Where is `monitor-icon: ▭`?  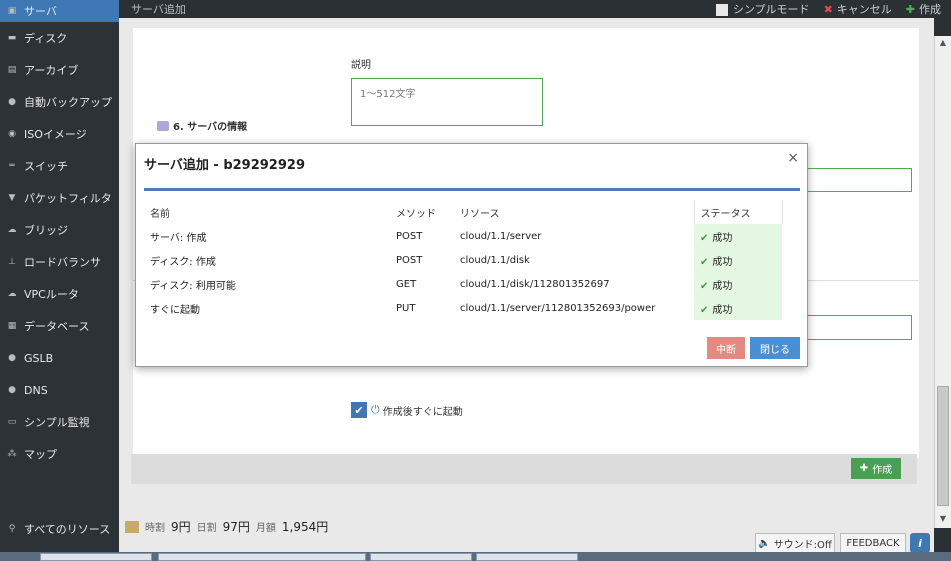 monitor-icon: ▭ is located at coordinates (12, 422).